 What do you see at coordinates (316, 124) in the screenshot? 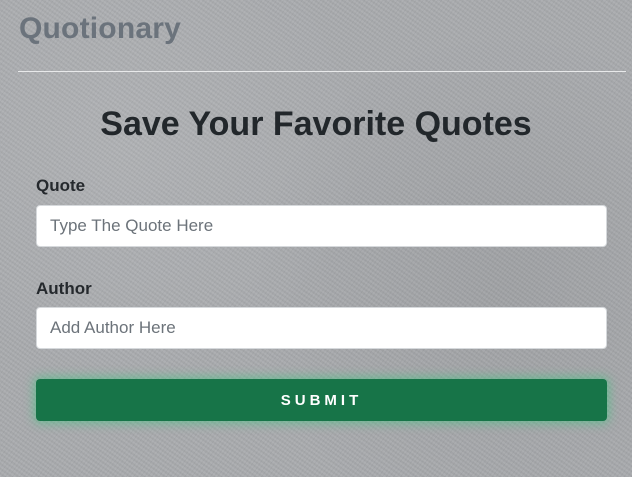
I see `page-title: Save Your Favorite Quotes` at bounding box center [316, 124].